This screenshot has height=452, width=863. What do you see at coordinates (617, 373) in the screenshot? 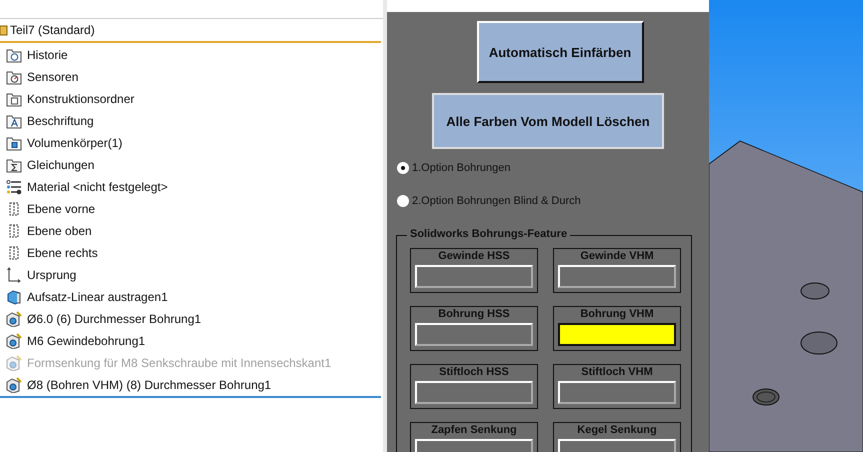
I see `slot-label: Stiftloch VHM` at bounding box center [617, 373].